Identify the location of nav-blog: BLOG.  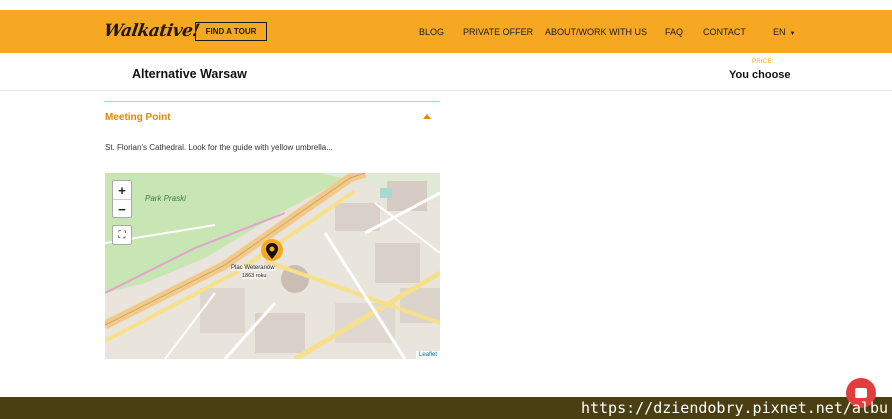
(431, 32).